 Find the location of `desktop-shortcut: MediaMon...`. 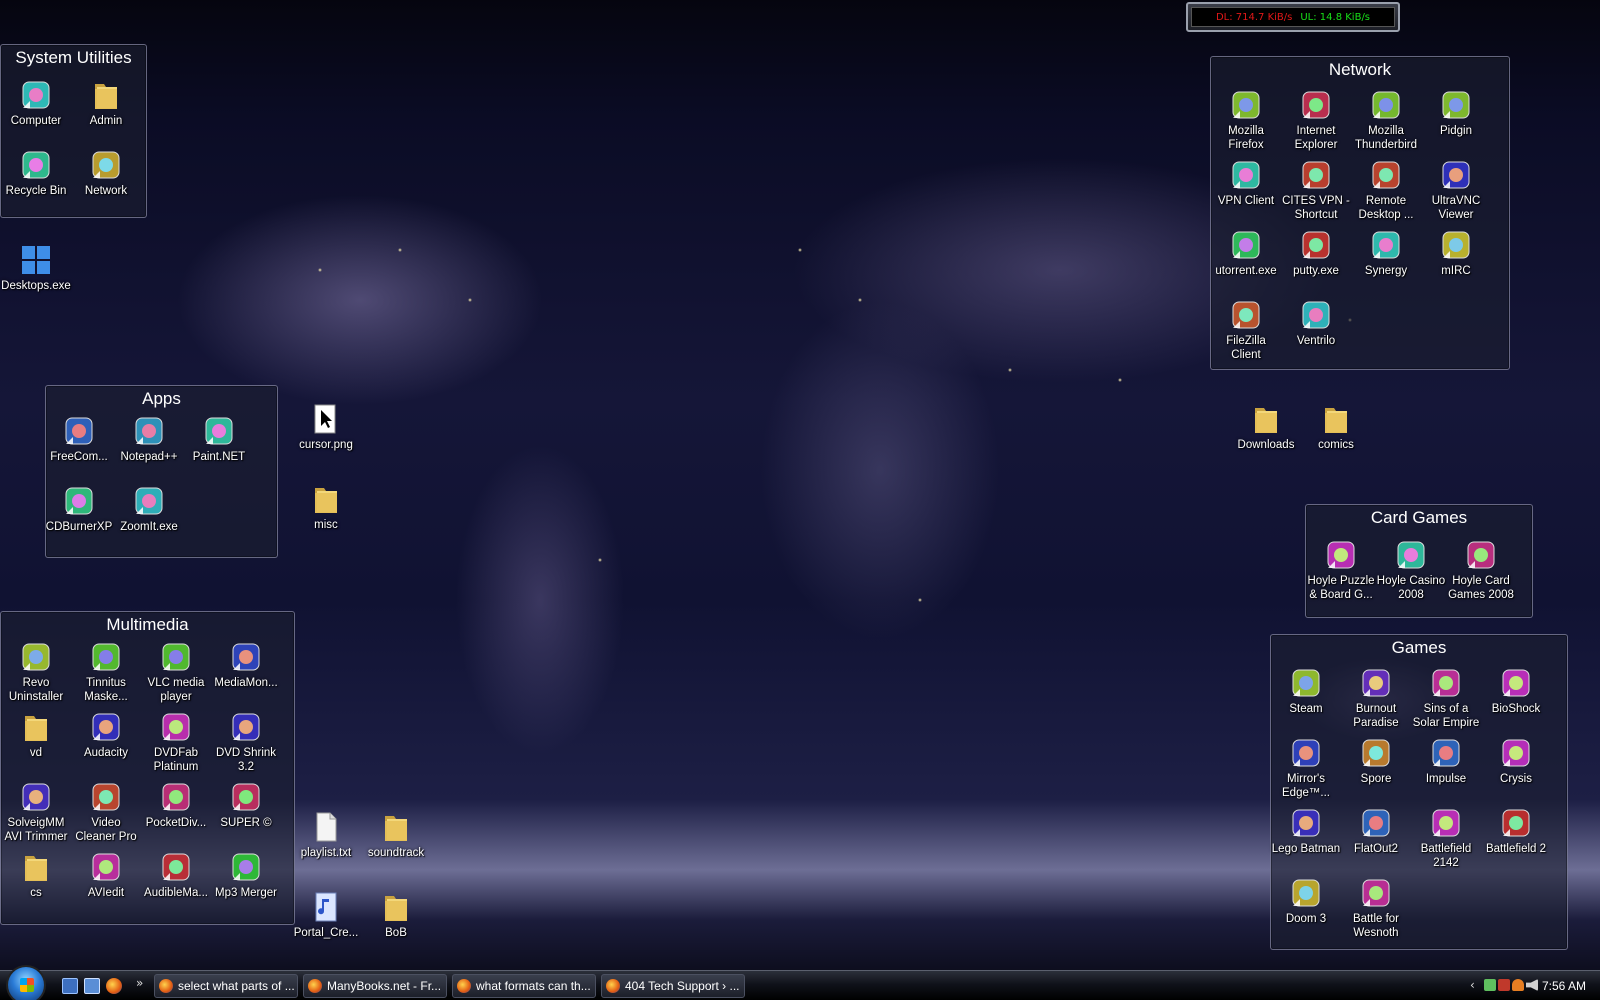

desktop-shortcut: MediaMon... is located at coordinates (246, 665).